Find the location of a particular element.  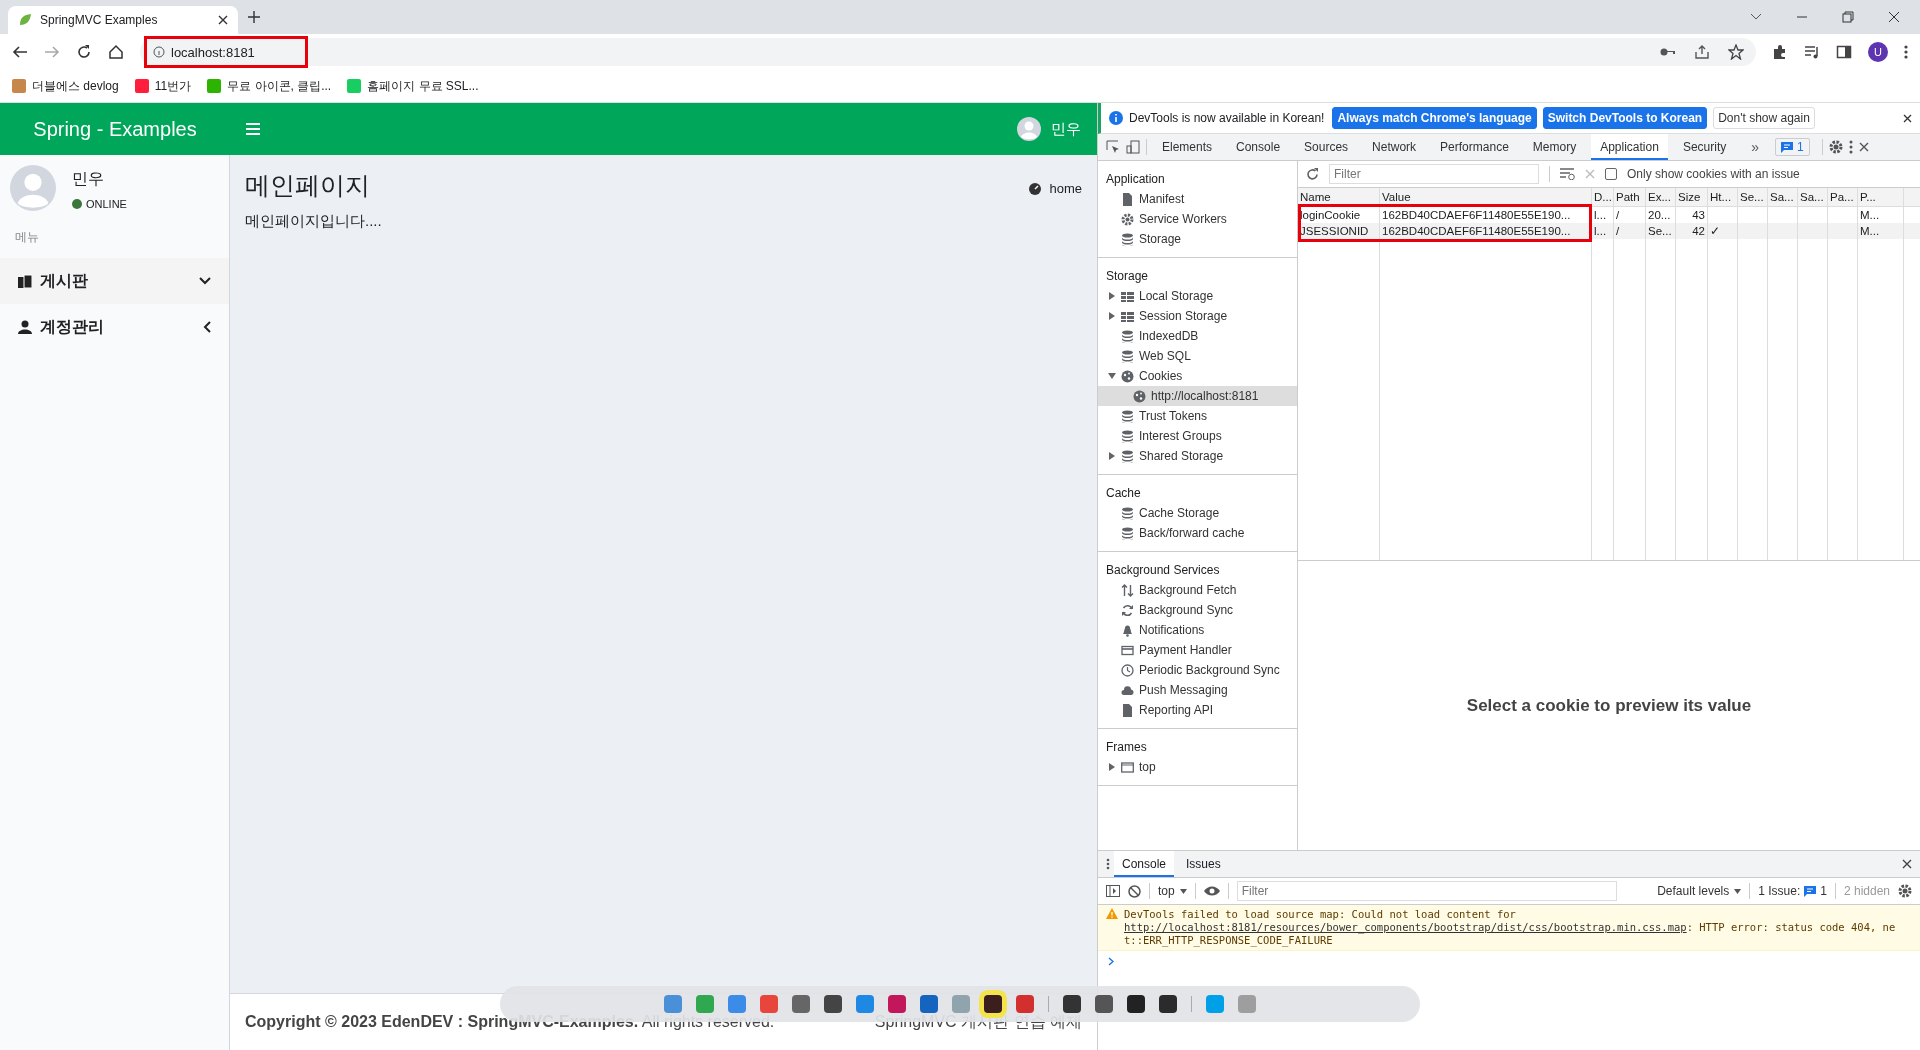

home-icon is located at coordinates (116, 52).